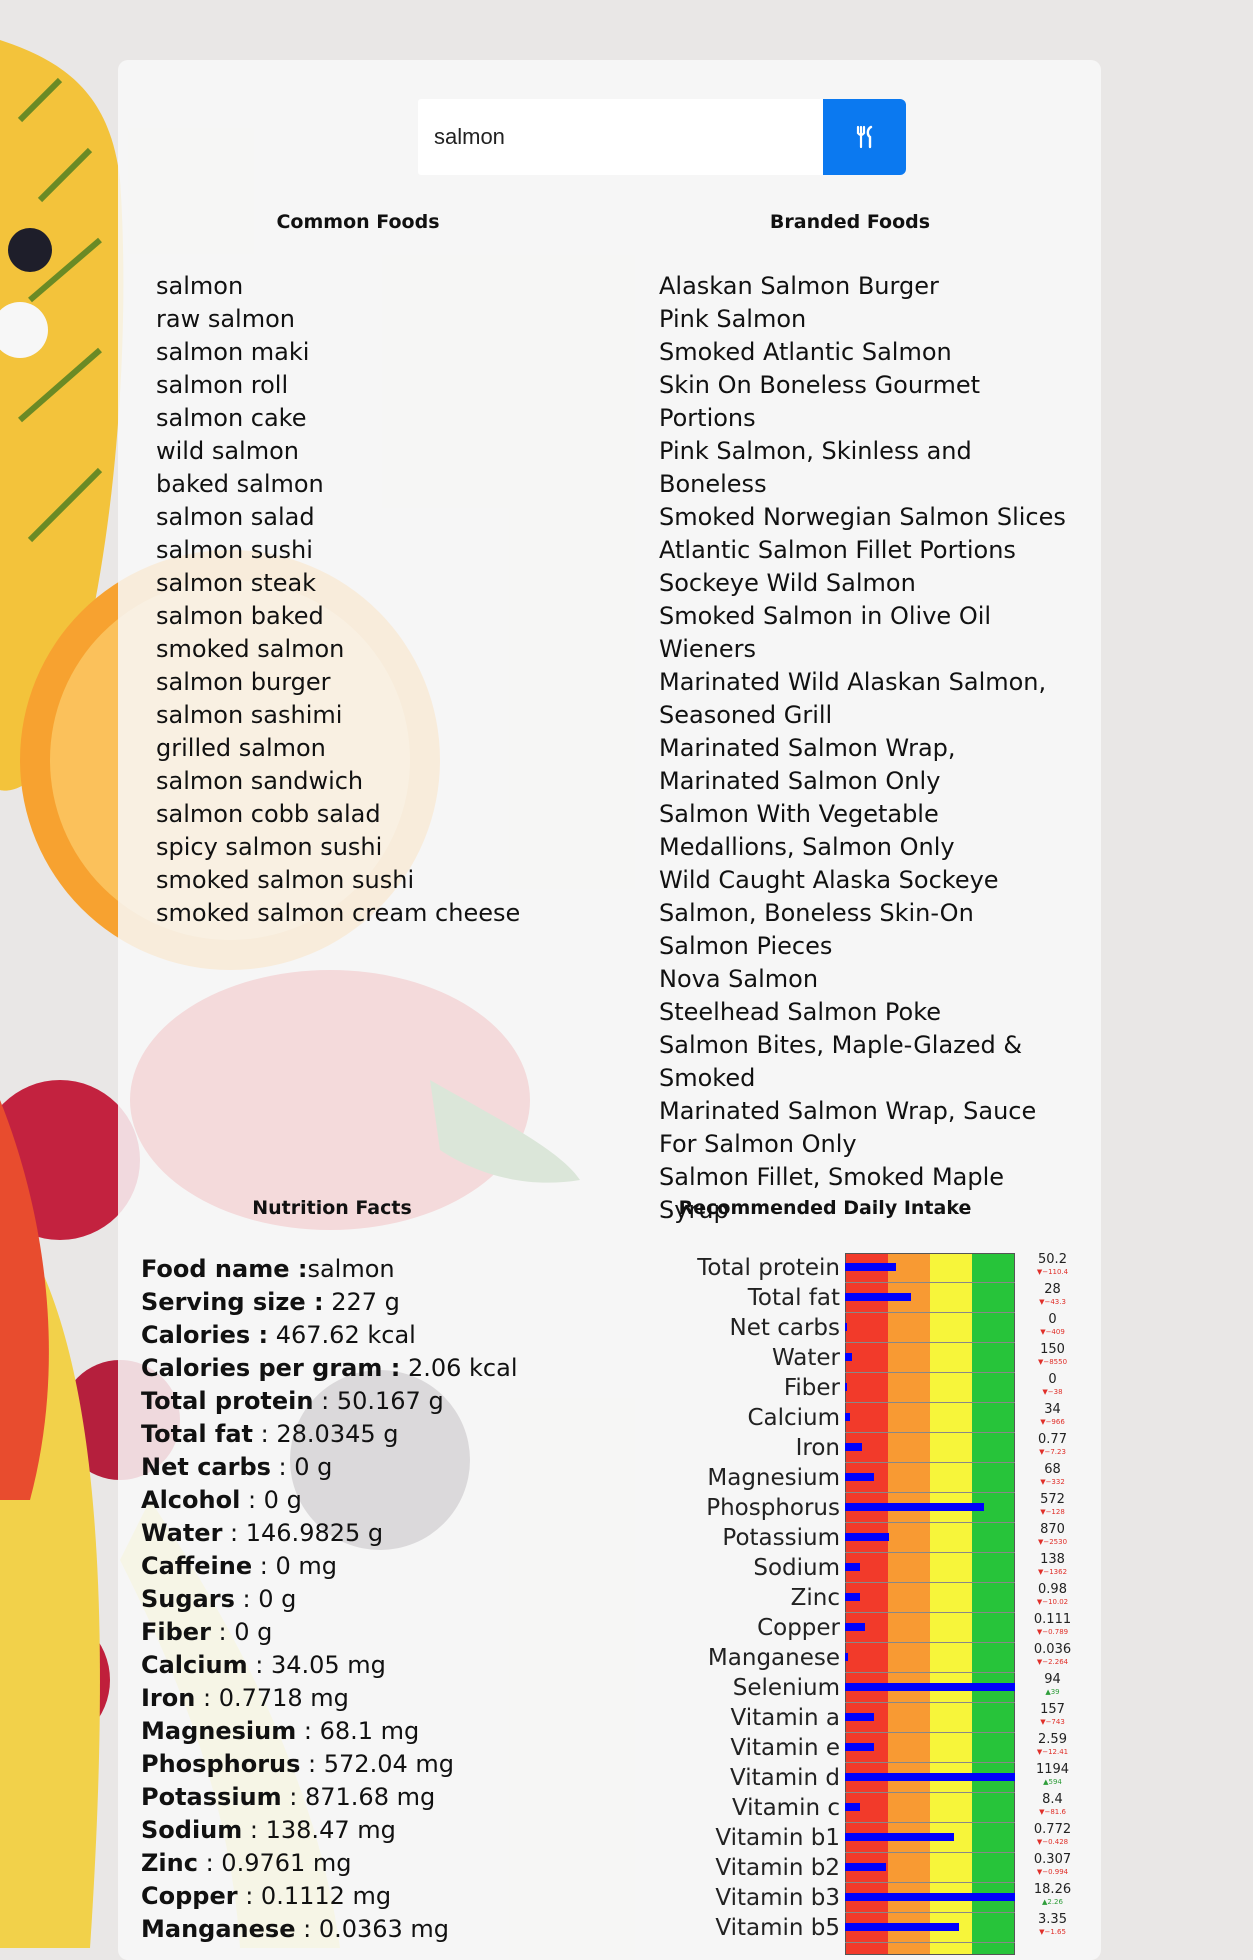  What do you see at coordinates (371, 1500) in the screenshot?
I see `nutrition-fact-row: Alcohol : 0 g` at bounding box center [371, 1500].